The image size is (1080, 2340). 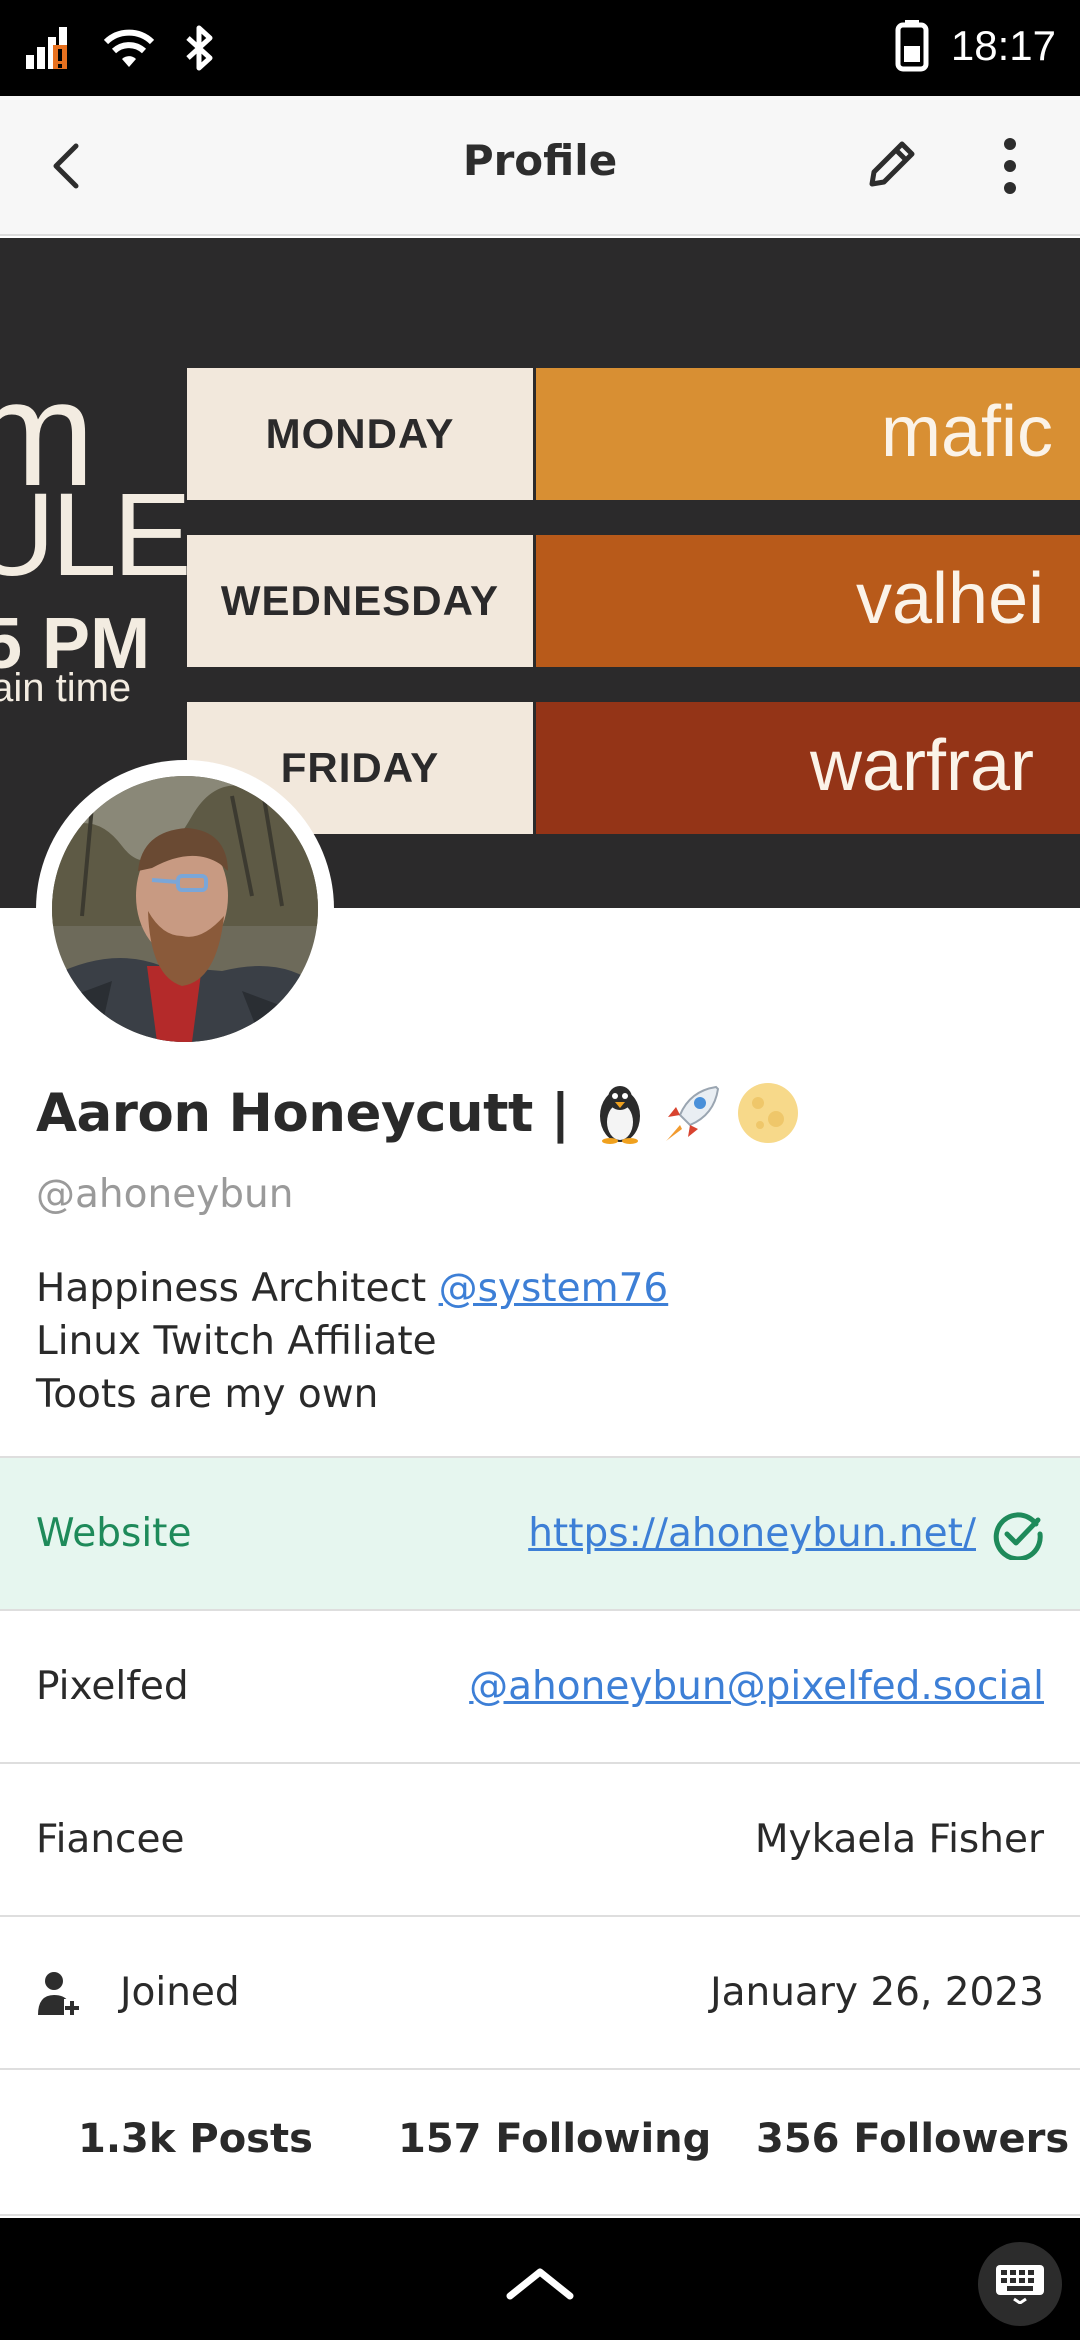 I want to click on banner-text-tz: tain time, so click(x=66, y=688).